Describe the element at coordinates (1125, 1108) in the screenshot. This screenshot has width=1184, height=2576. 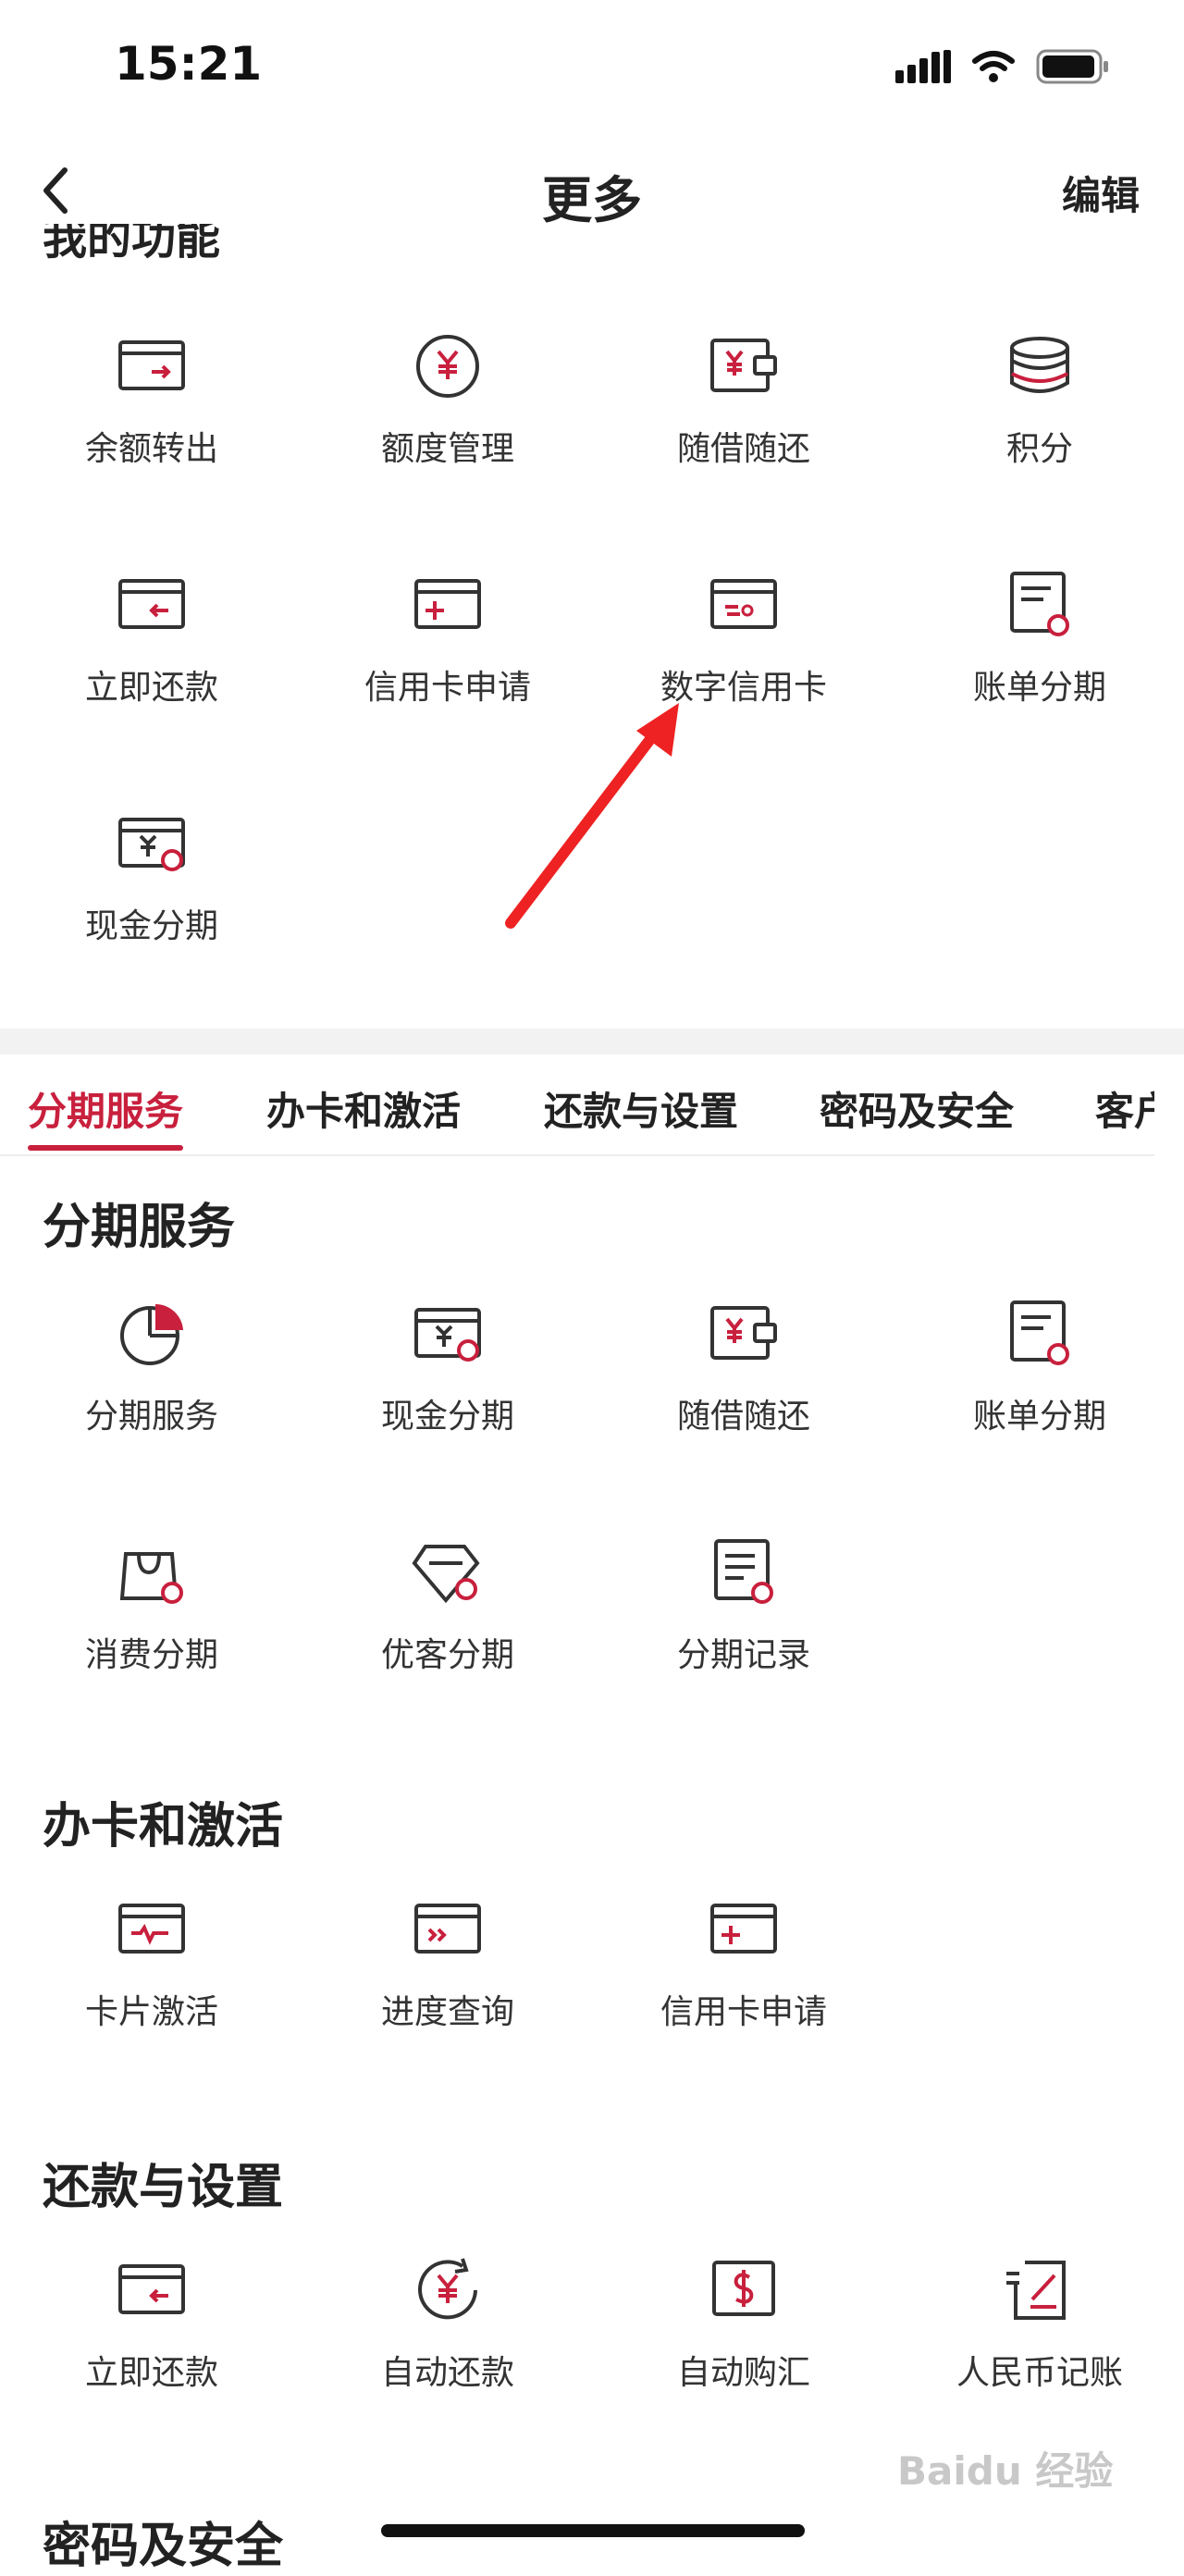
I see `tab-customer: 客户` at that location.